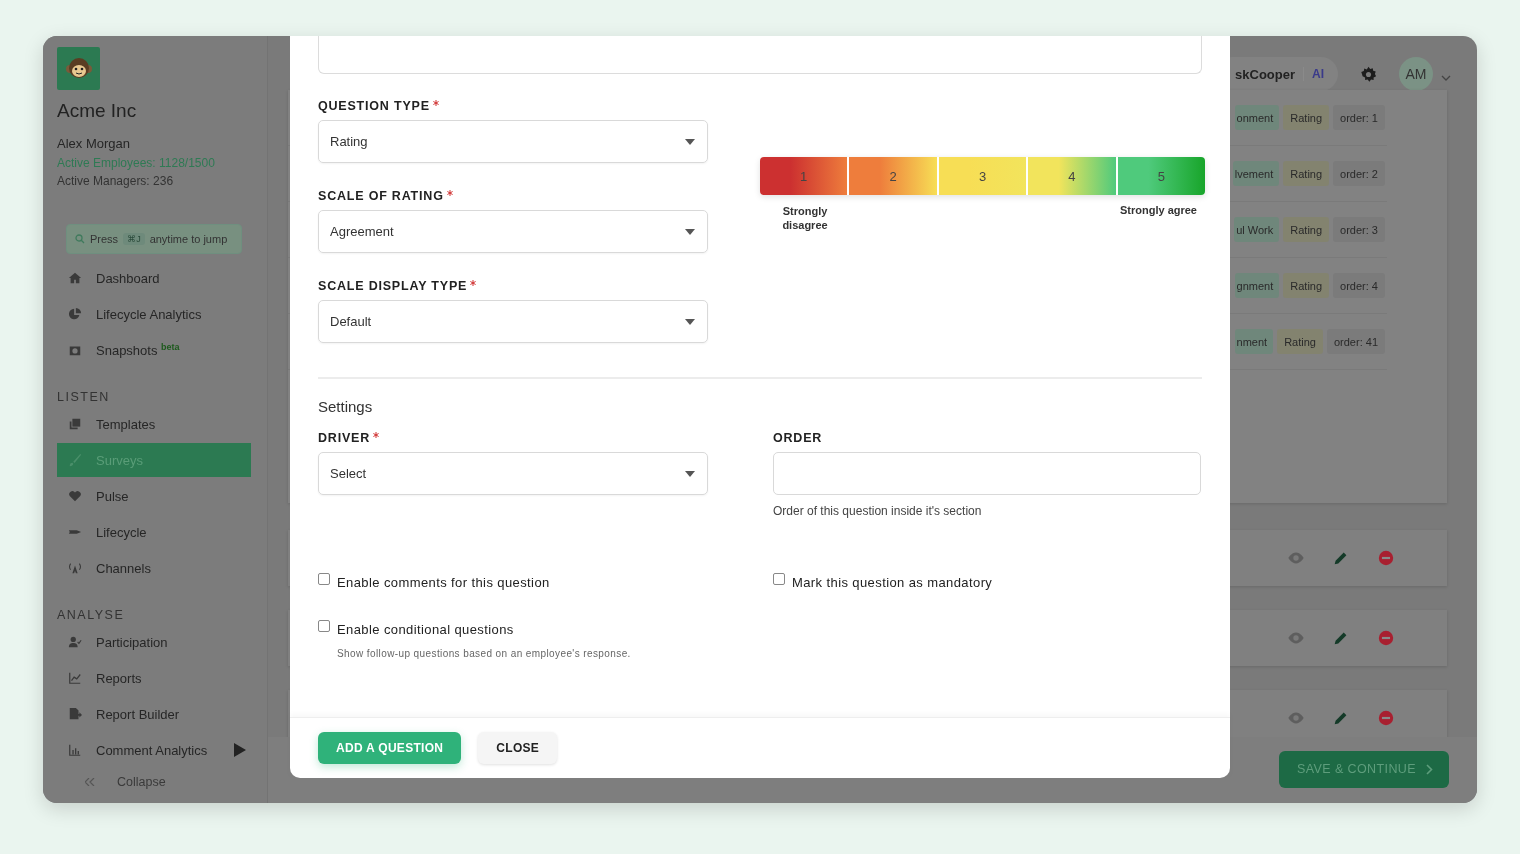 This screenshot has height=854, width=1520. I want to click on chevron-right-icon, so click(1429, 769).